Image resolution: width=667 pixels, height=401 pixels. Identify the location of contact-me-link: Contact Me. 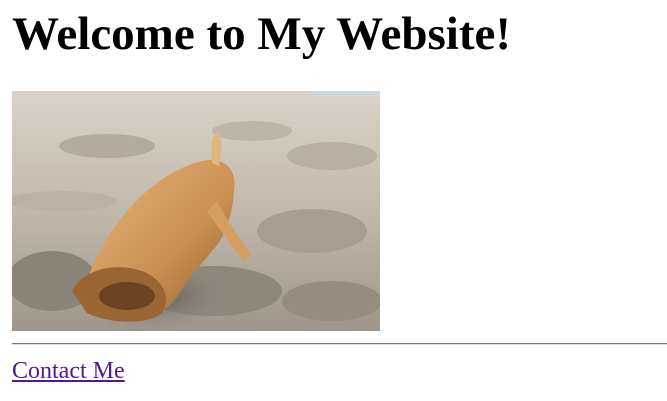
(68, 371).